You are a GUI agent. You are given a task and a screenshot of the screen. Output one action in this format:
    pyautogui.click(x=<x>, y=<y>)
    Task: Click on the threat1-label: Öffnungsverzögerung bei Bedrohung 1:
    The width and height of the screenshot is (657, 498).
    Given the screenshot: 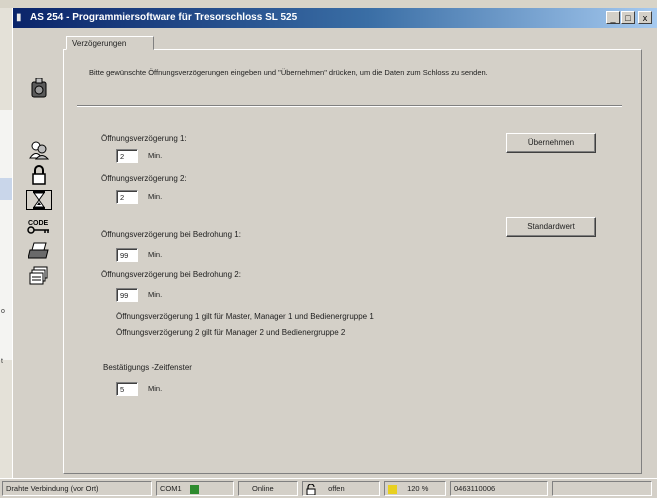 What is the action you would take?
    pyautogui.click(x=171, y=234)
    